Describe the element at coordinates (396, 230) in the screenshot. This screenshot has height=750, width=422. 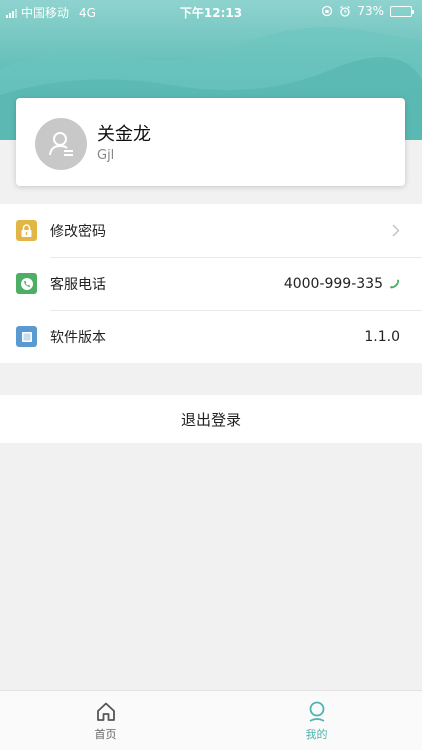
I see `chevron-right-icon` at that location.